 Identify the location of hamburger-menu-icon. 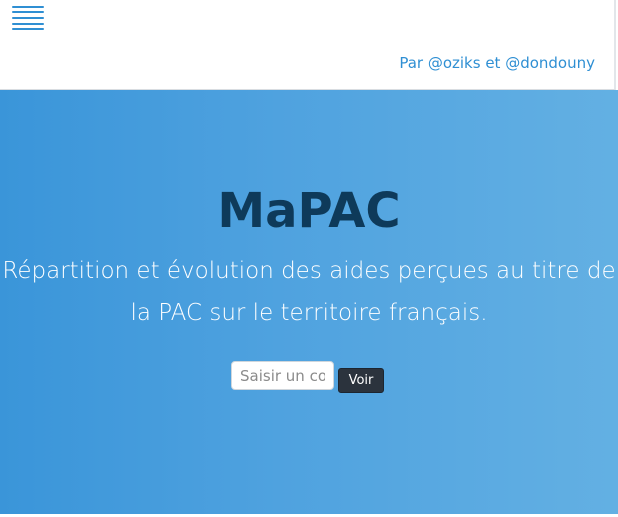
(28, 18).